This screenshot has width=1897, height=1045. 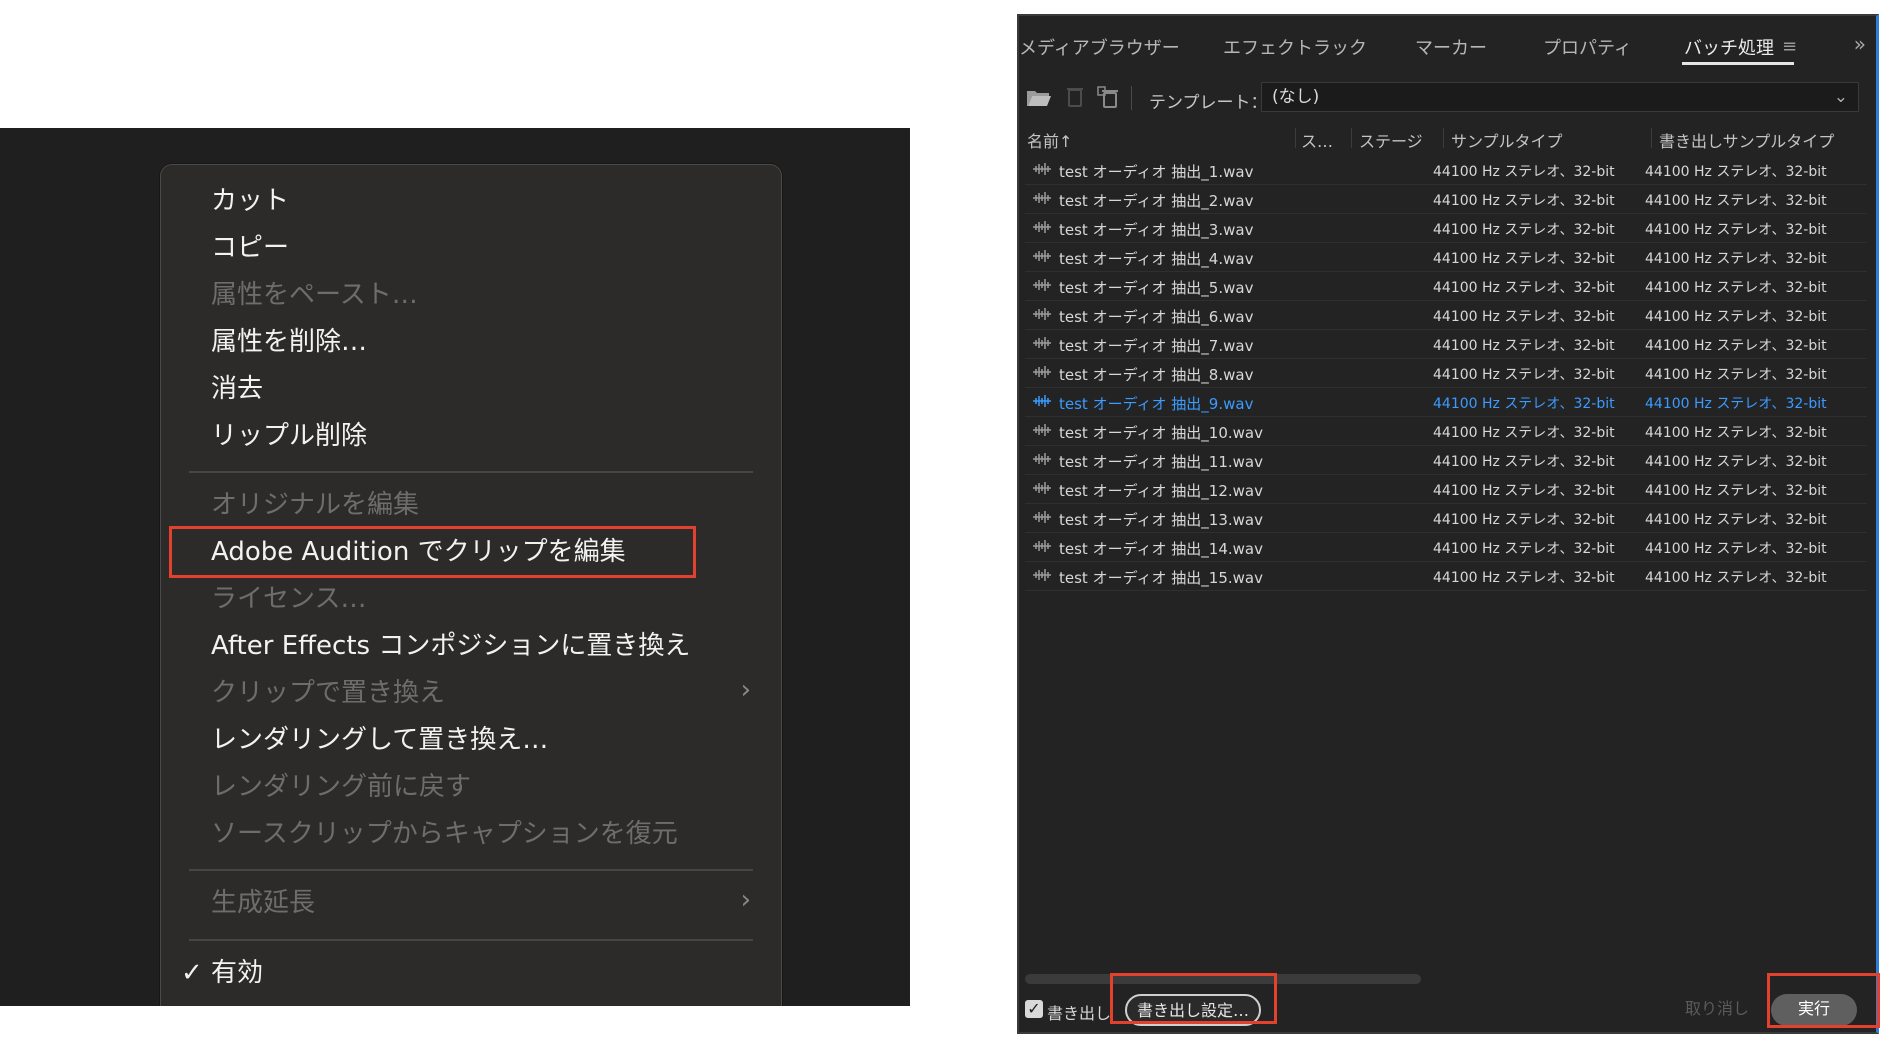 I want to click on menu-item-label: クリップで置き換え, so click(x=328, y=693).